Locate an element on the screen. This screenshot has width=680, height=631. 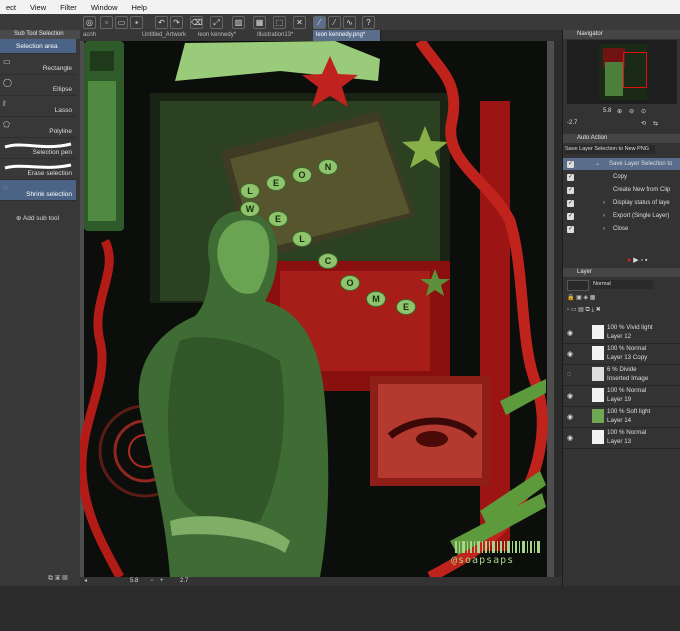
reference-icon: ◈ is located at coordinates (586, 298).